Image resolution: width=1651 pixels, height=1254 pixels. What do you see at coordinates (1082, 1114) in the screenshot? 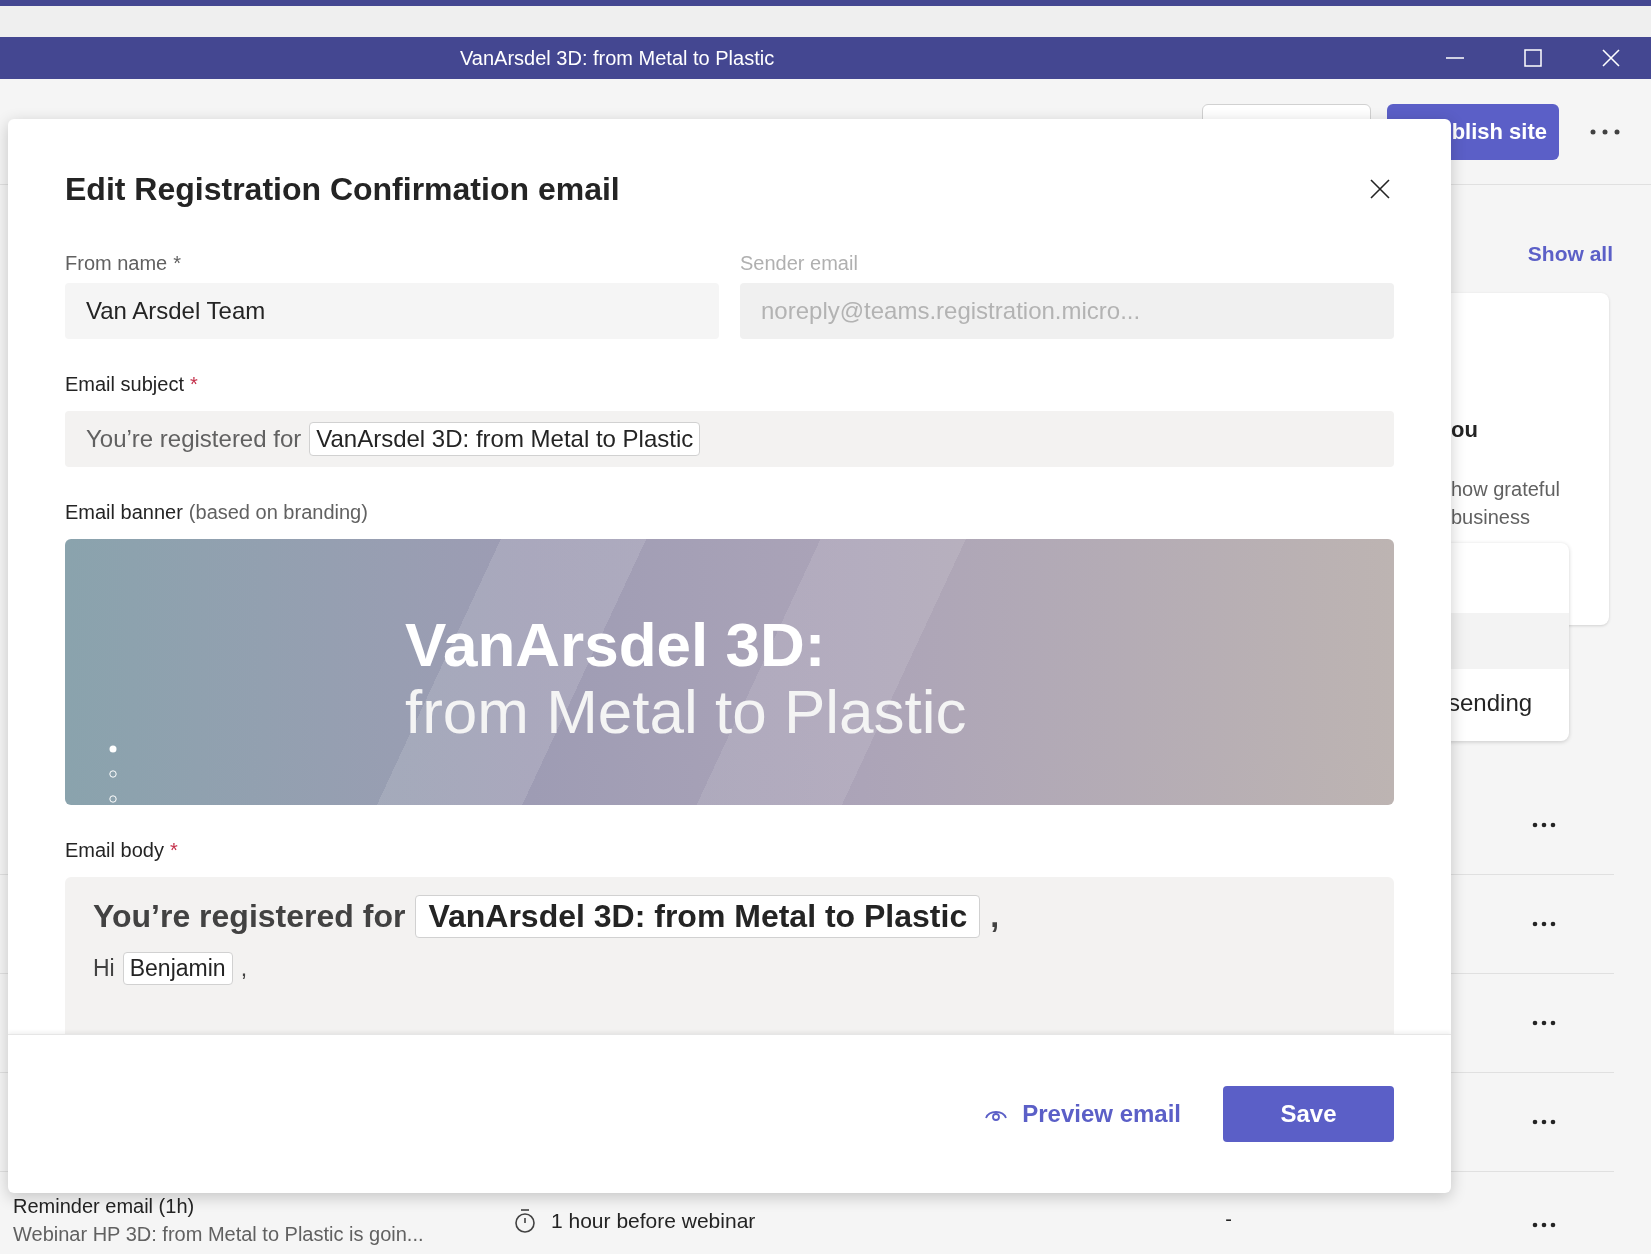
I see `preview-email-button: Preview email` at bounding box center [1082, 1114].